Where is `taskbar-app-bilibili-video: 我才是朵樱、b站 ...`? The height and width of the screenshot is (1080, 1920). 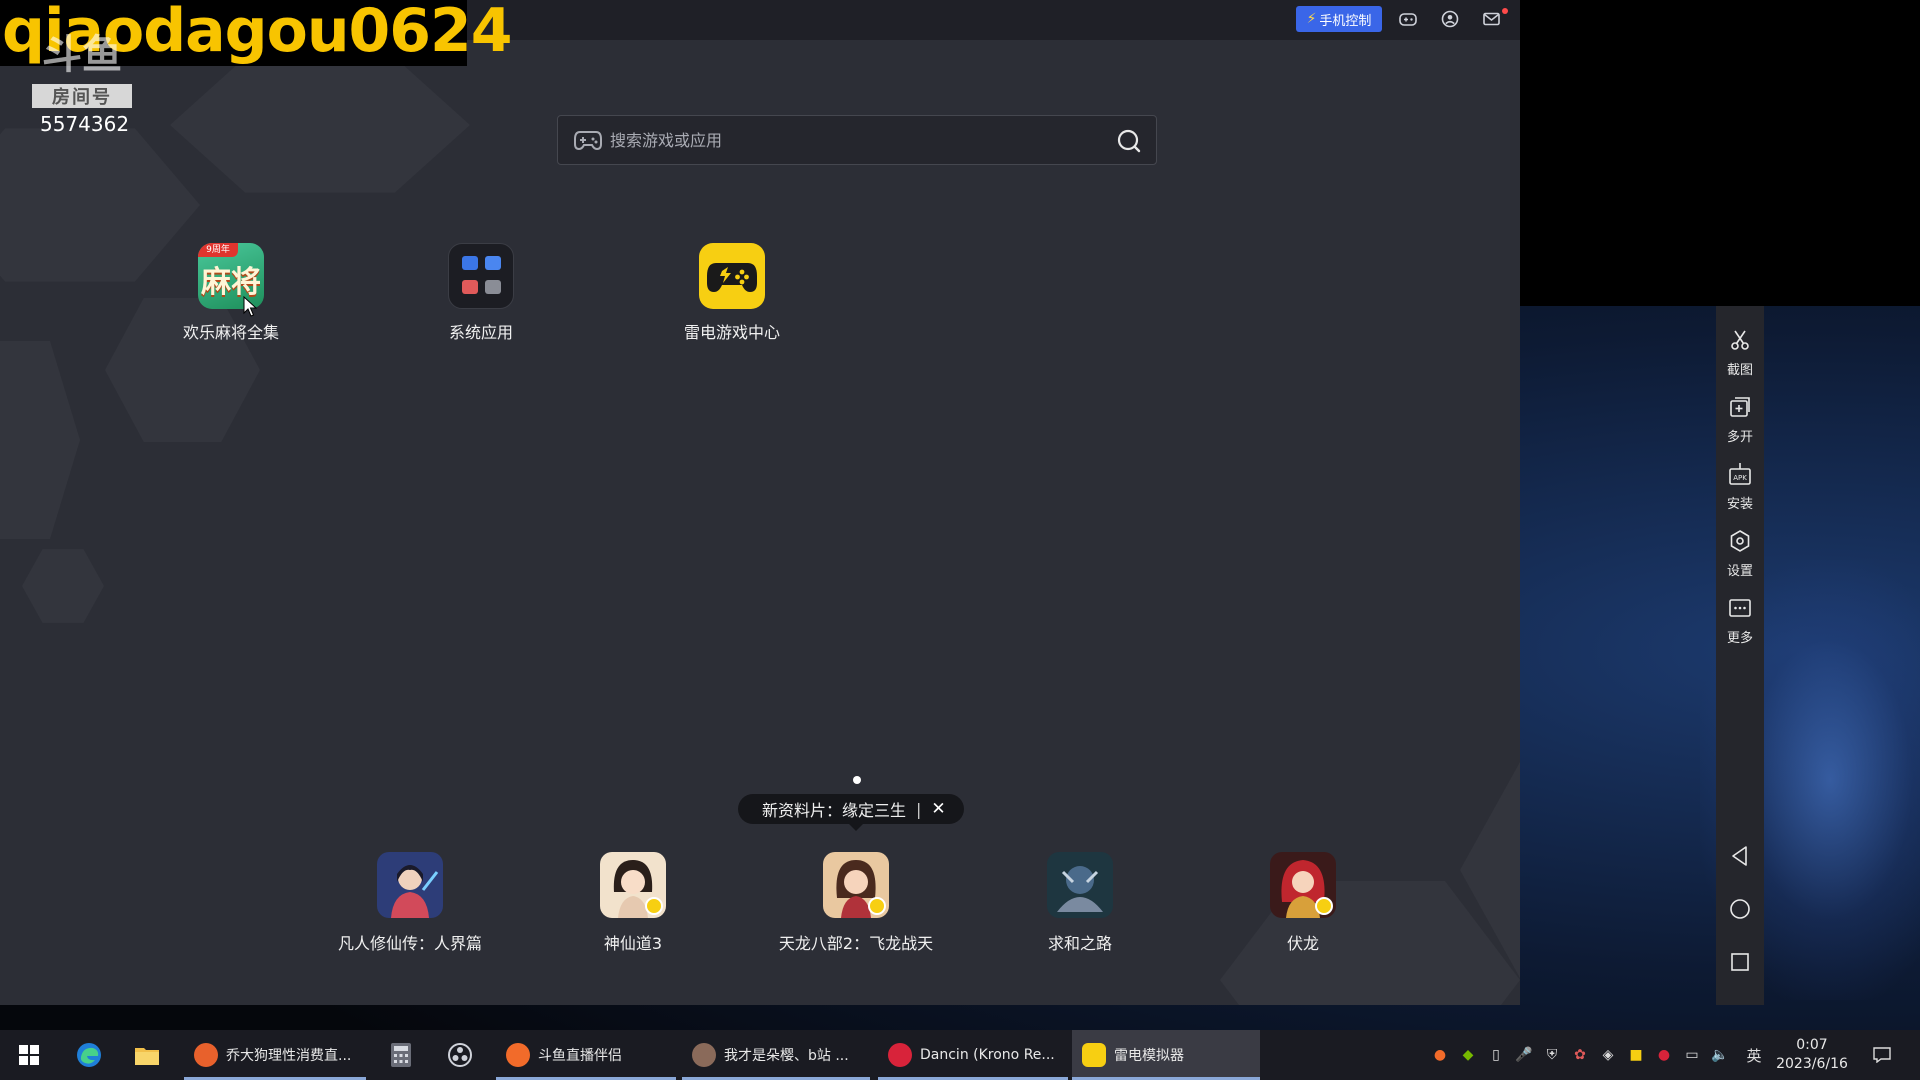
taskbar-app-bilibili-video: 我才是朵樱、b站 ... is located at coordinates (776, 1055).